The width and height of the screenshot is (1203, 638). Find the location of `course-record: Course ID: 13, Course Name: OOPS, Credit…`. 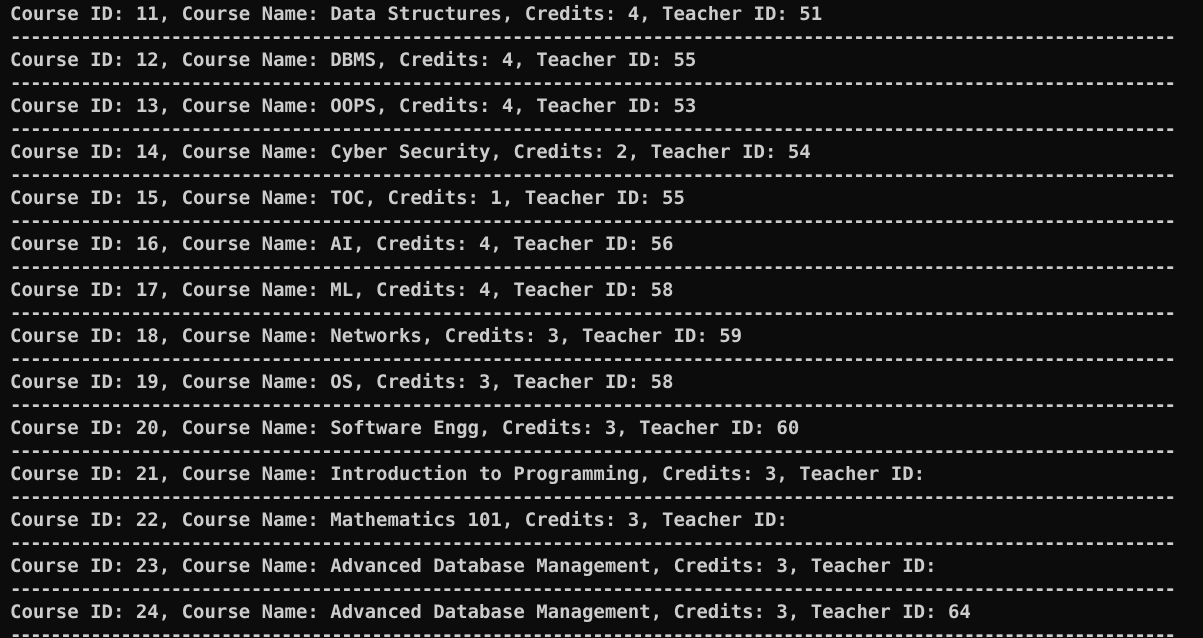

course-record: Course ID: 13, Course Name: OOPS, Credit… is located at coordinates (601, 116).